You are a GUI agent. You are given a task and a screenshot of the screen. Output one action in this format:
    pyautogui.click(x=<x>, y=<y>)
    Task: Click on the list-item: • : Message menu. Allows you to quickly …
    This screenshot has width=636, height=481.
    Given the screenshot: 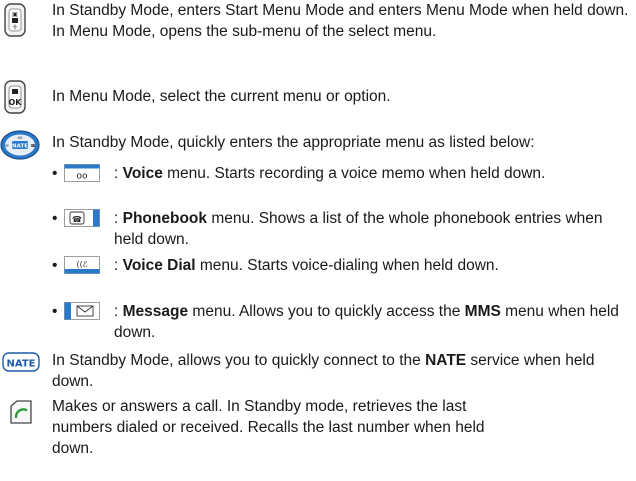 What is the action you would take?
    pyautogui.click(x=341, y=322)
    